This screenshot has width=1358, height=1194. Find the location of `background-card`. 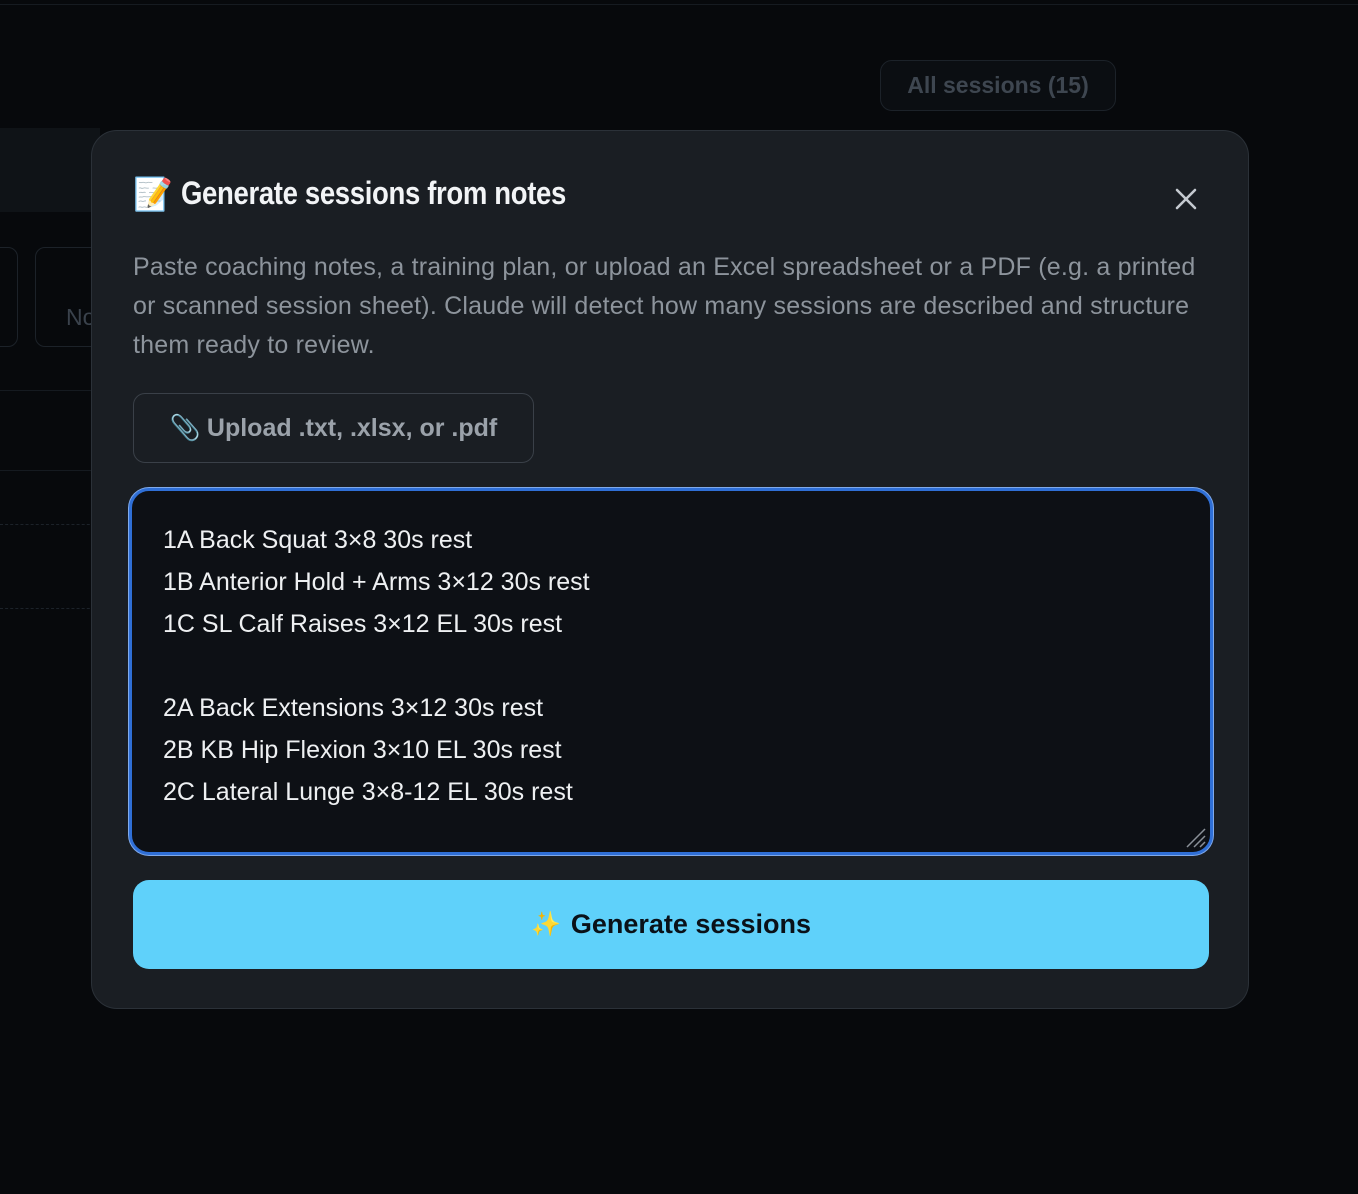

background-card is located at coordinates (9, 297).